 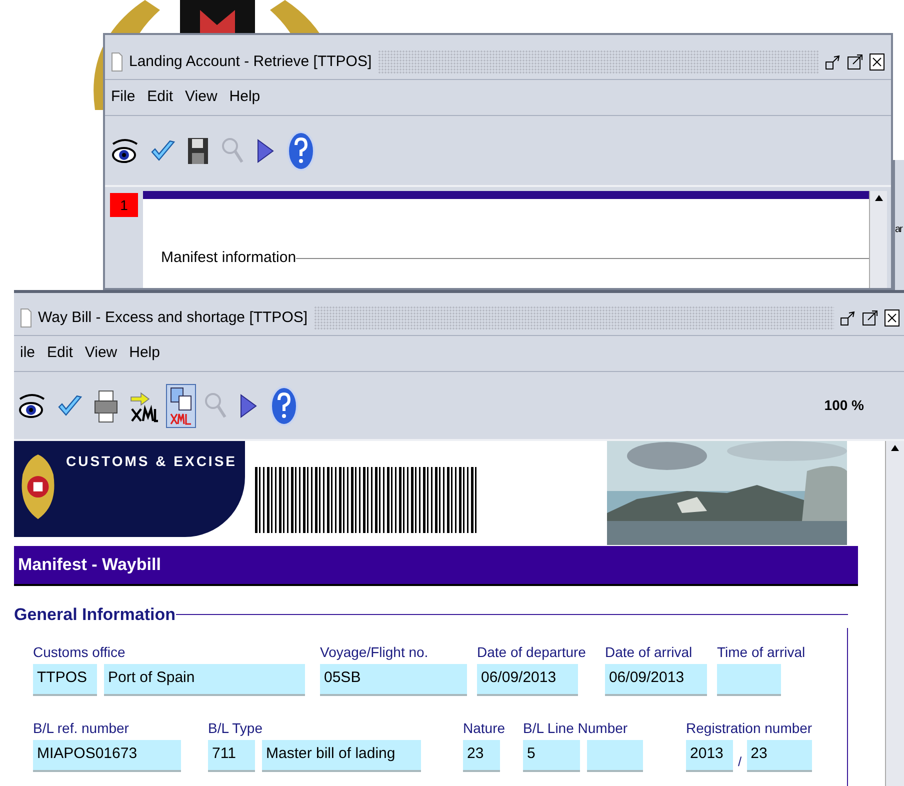 What do you see at coordinates (375, 651) in the screenshot?
I see `field-label: Voyage/Flight no.` at bounding box center [375, 651].